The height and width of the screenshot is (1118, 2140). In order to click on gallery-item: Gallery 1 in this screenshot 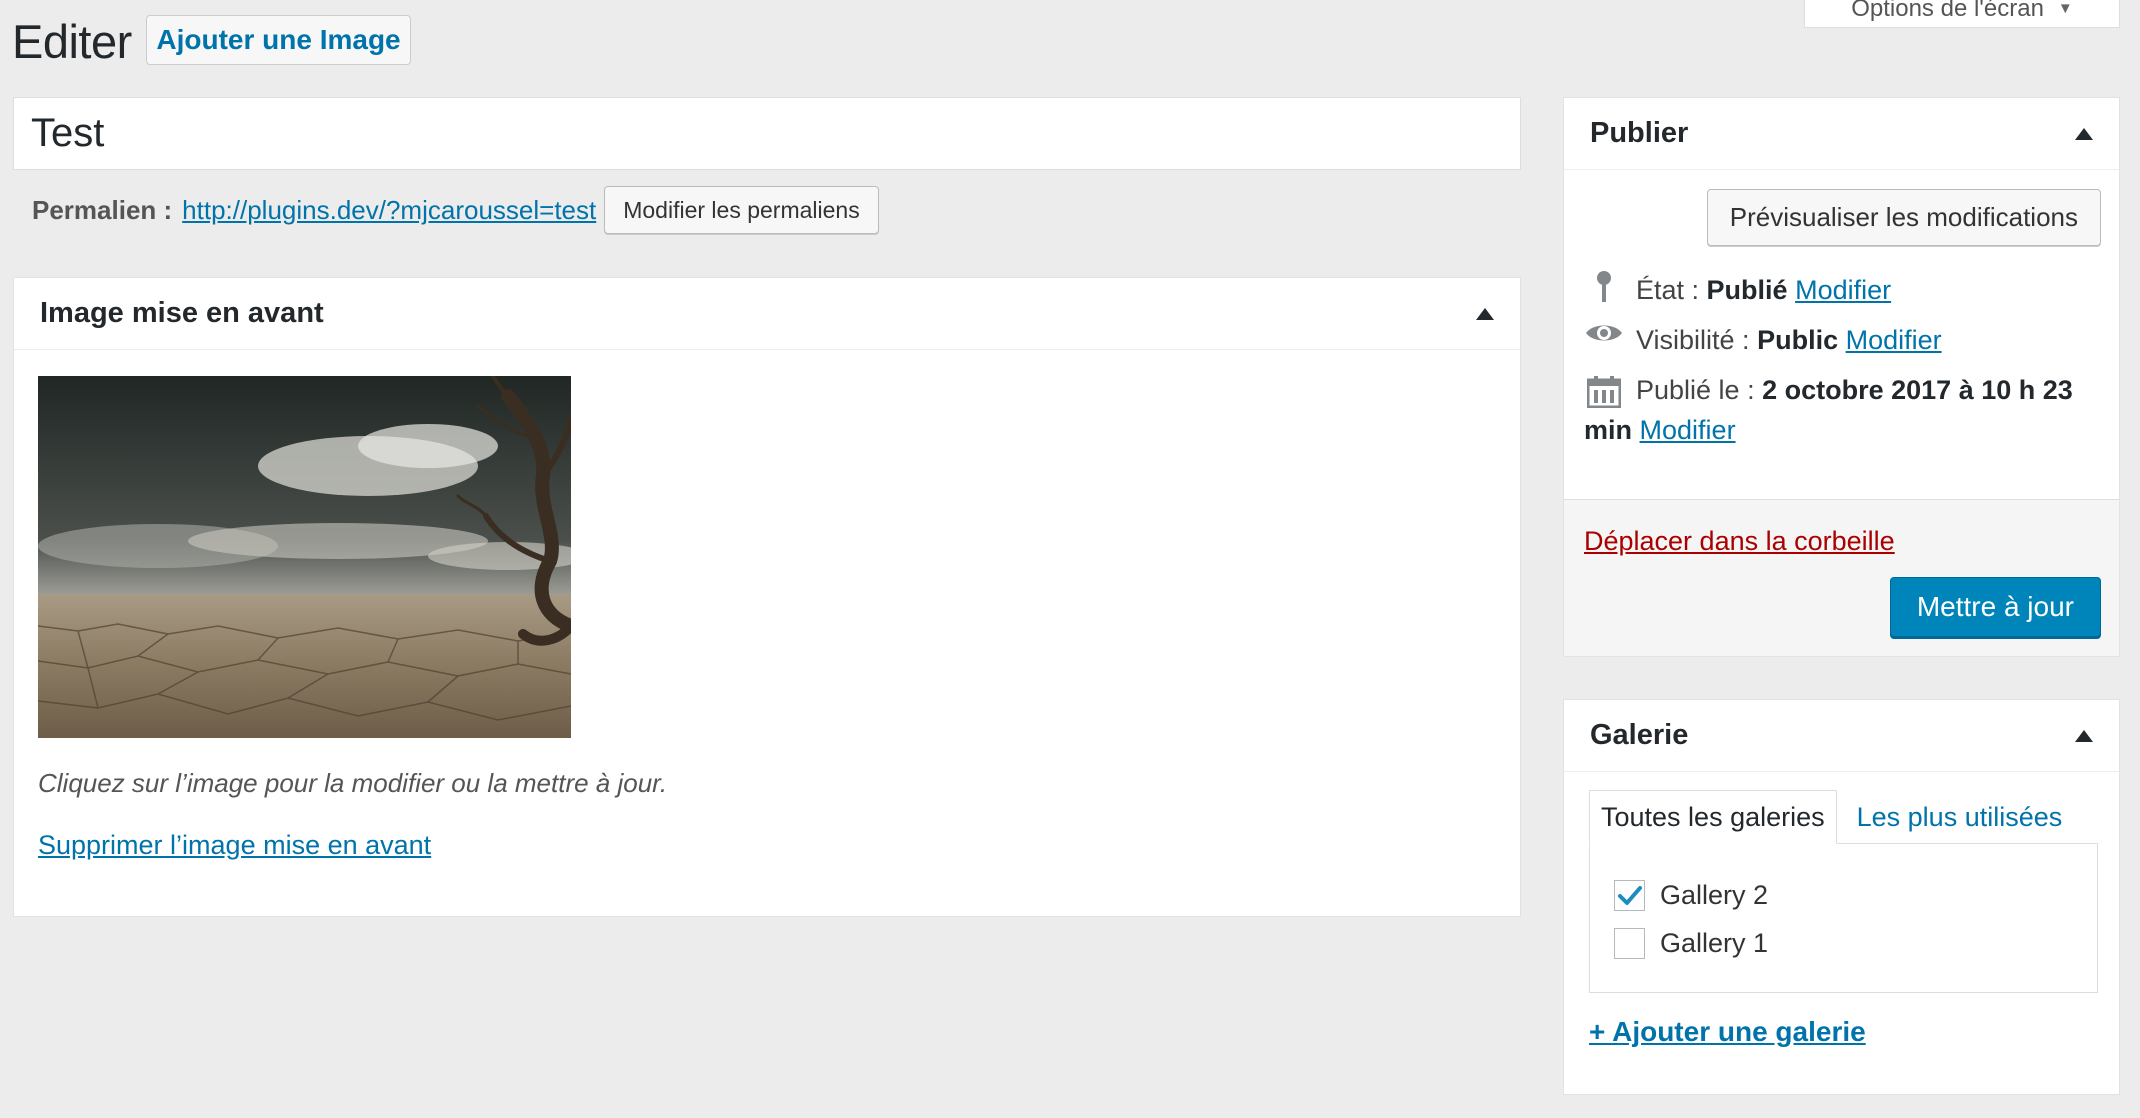, I will do `click(1691, 943)`.